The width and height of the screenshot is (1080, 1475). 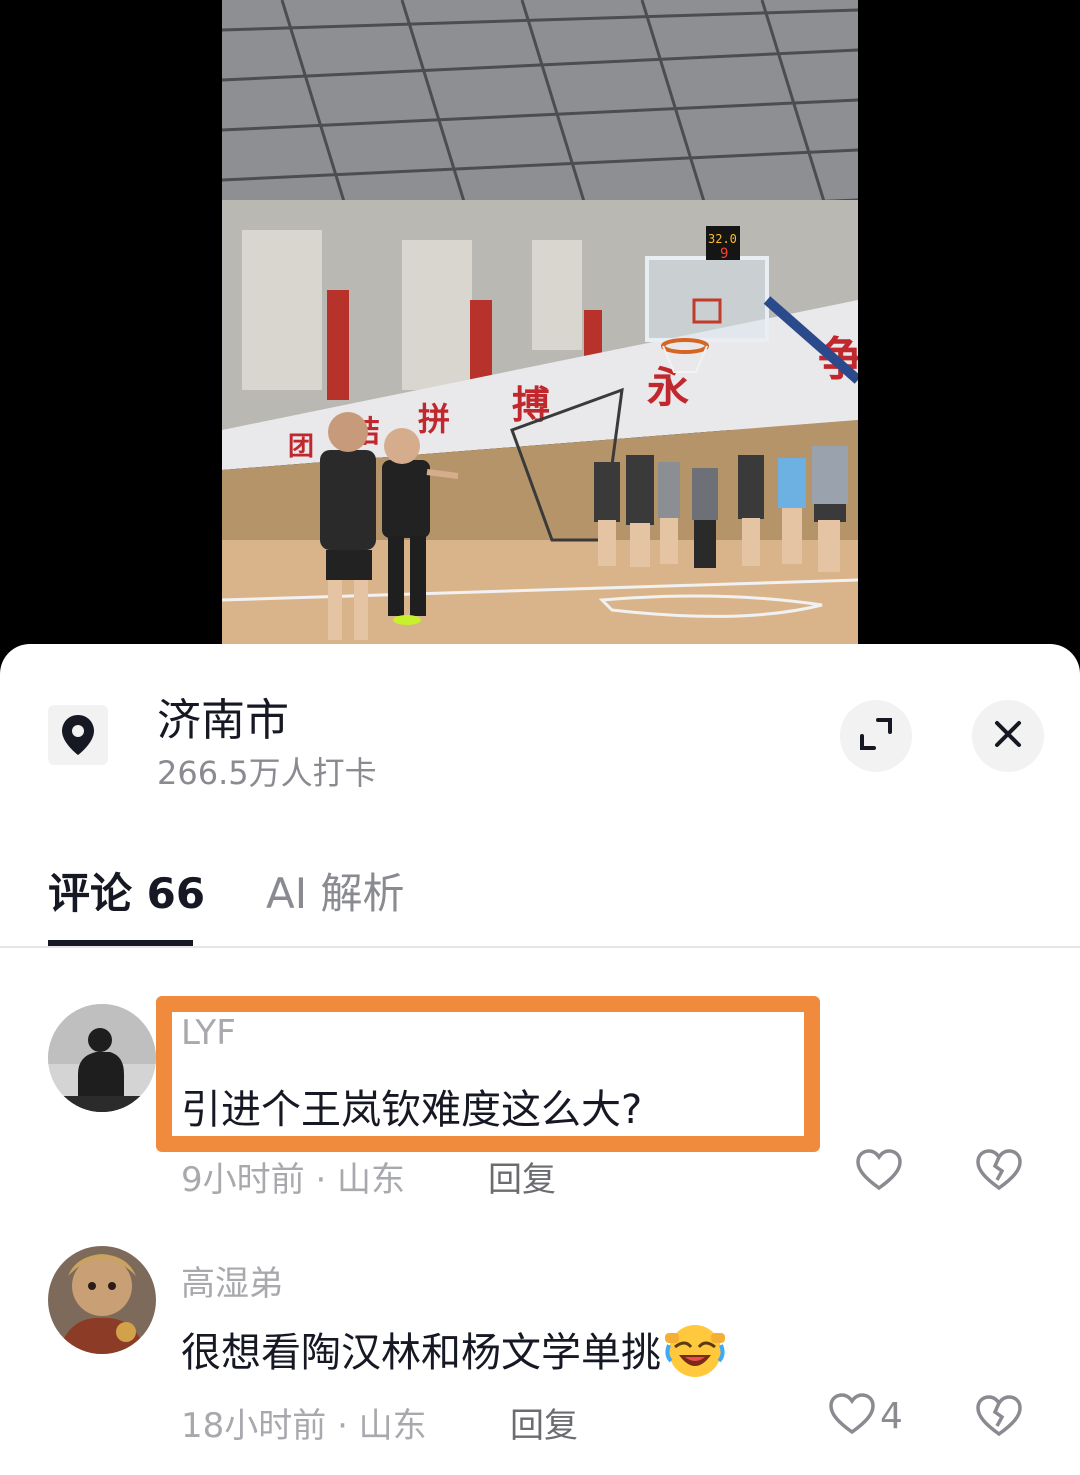 I want to click on comment-time-location: 18小时前 · 山东, so click(x=304, y=1426).